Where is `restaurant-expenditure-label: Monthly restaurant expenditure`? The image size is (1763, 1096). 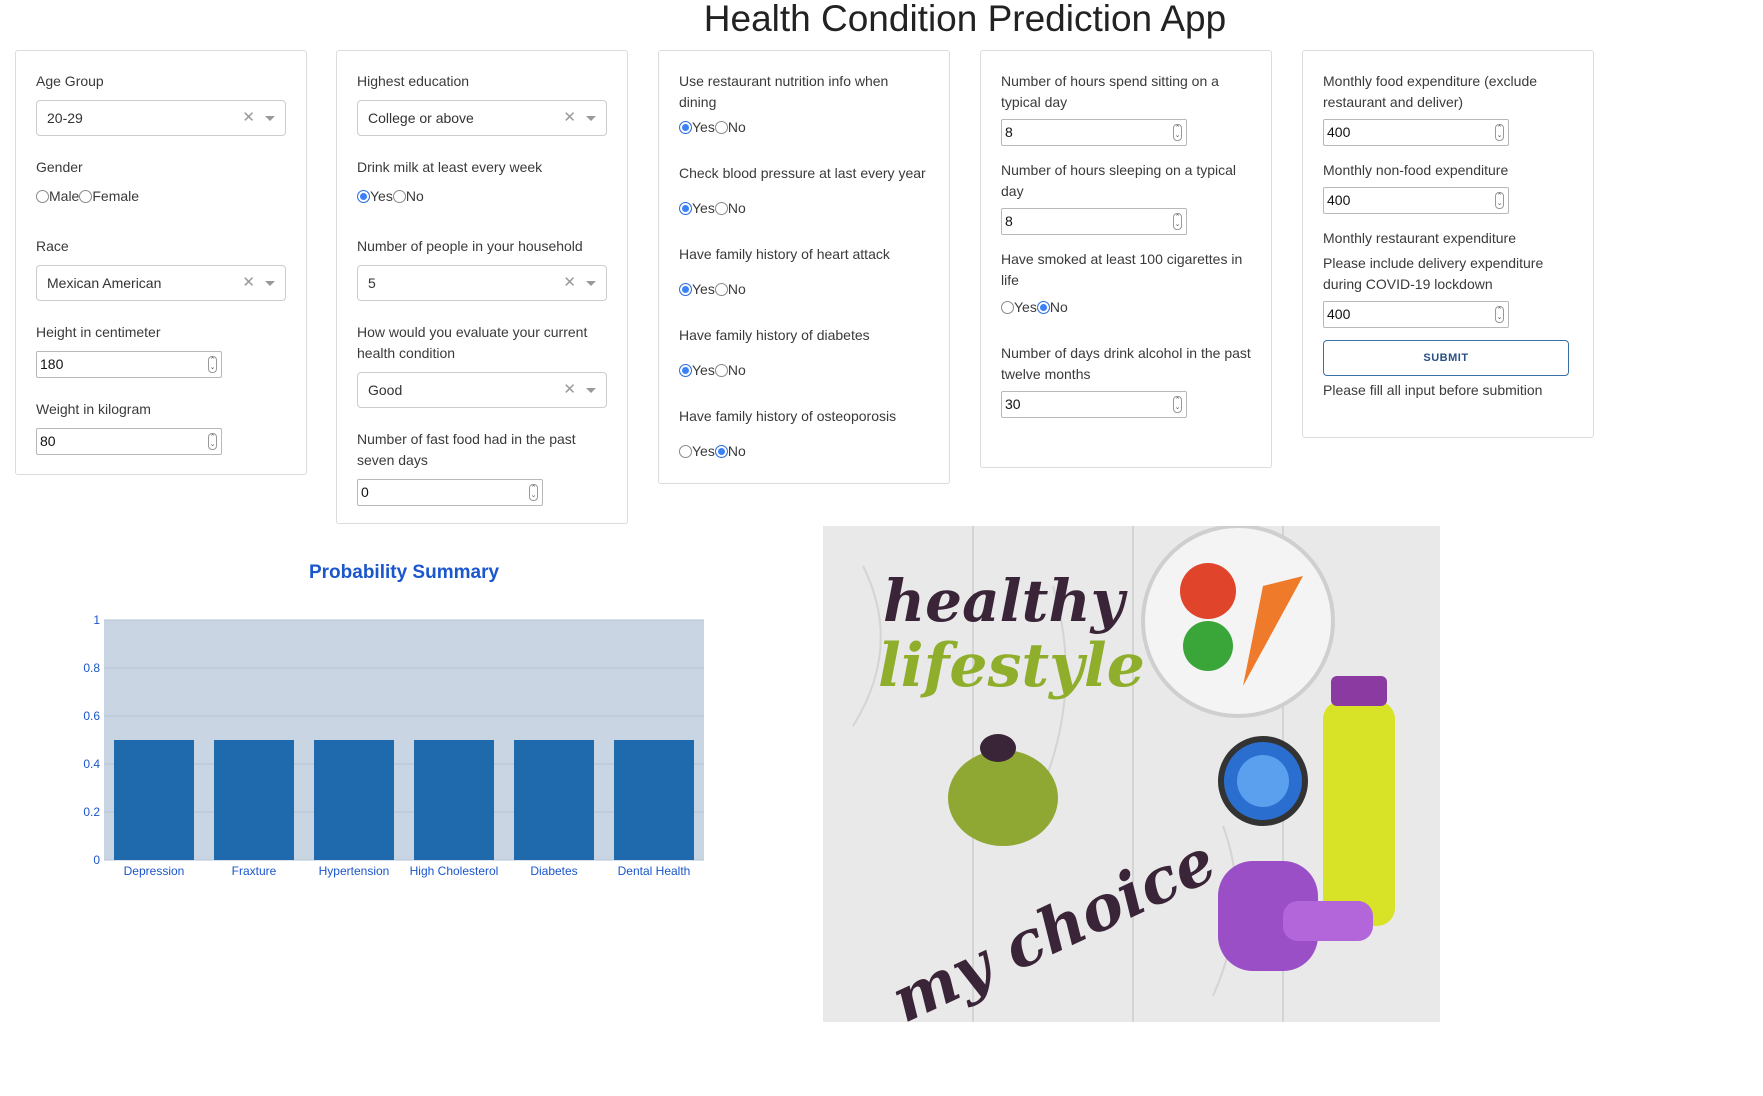 restaurant-expenditure-label: Monthly restaurant expenditure is located at coordinates (1419, 238).